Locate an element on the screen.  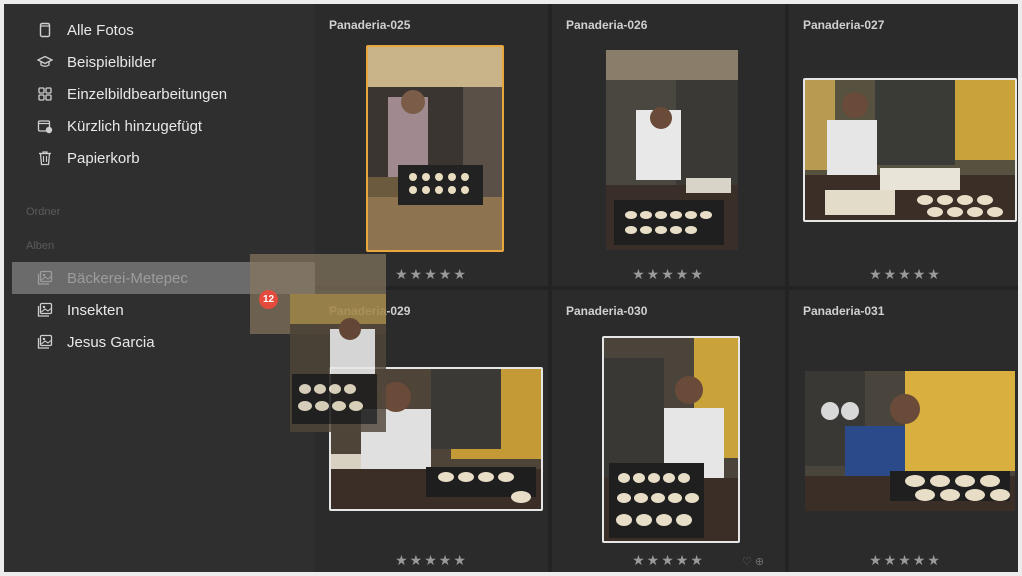
photo-title: Panaderia-031 is located at coordinates (844, 311).